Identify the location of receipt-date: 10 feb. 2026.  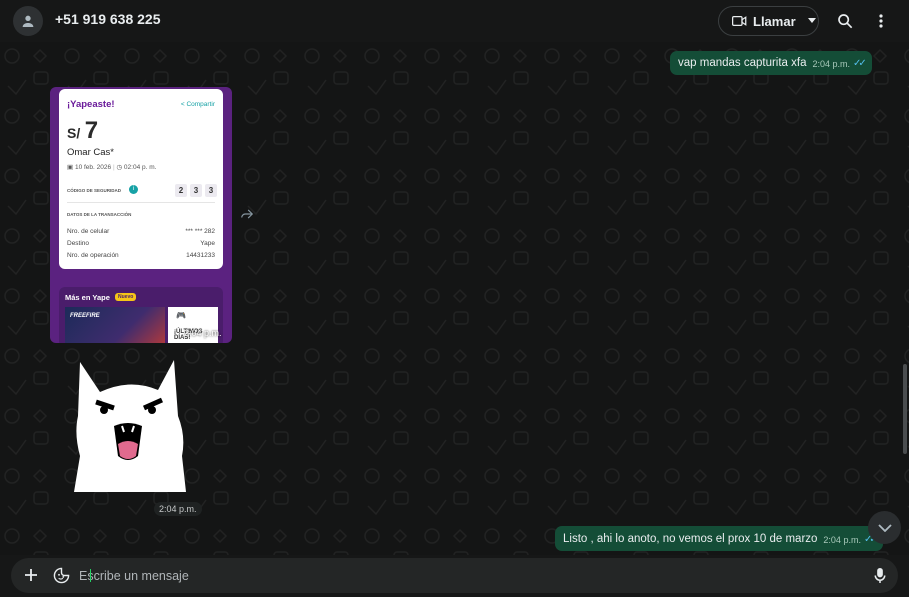
(93, 167).